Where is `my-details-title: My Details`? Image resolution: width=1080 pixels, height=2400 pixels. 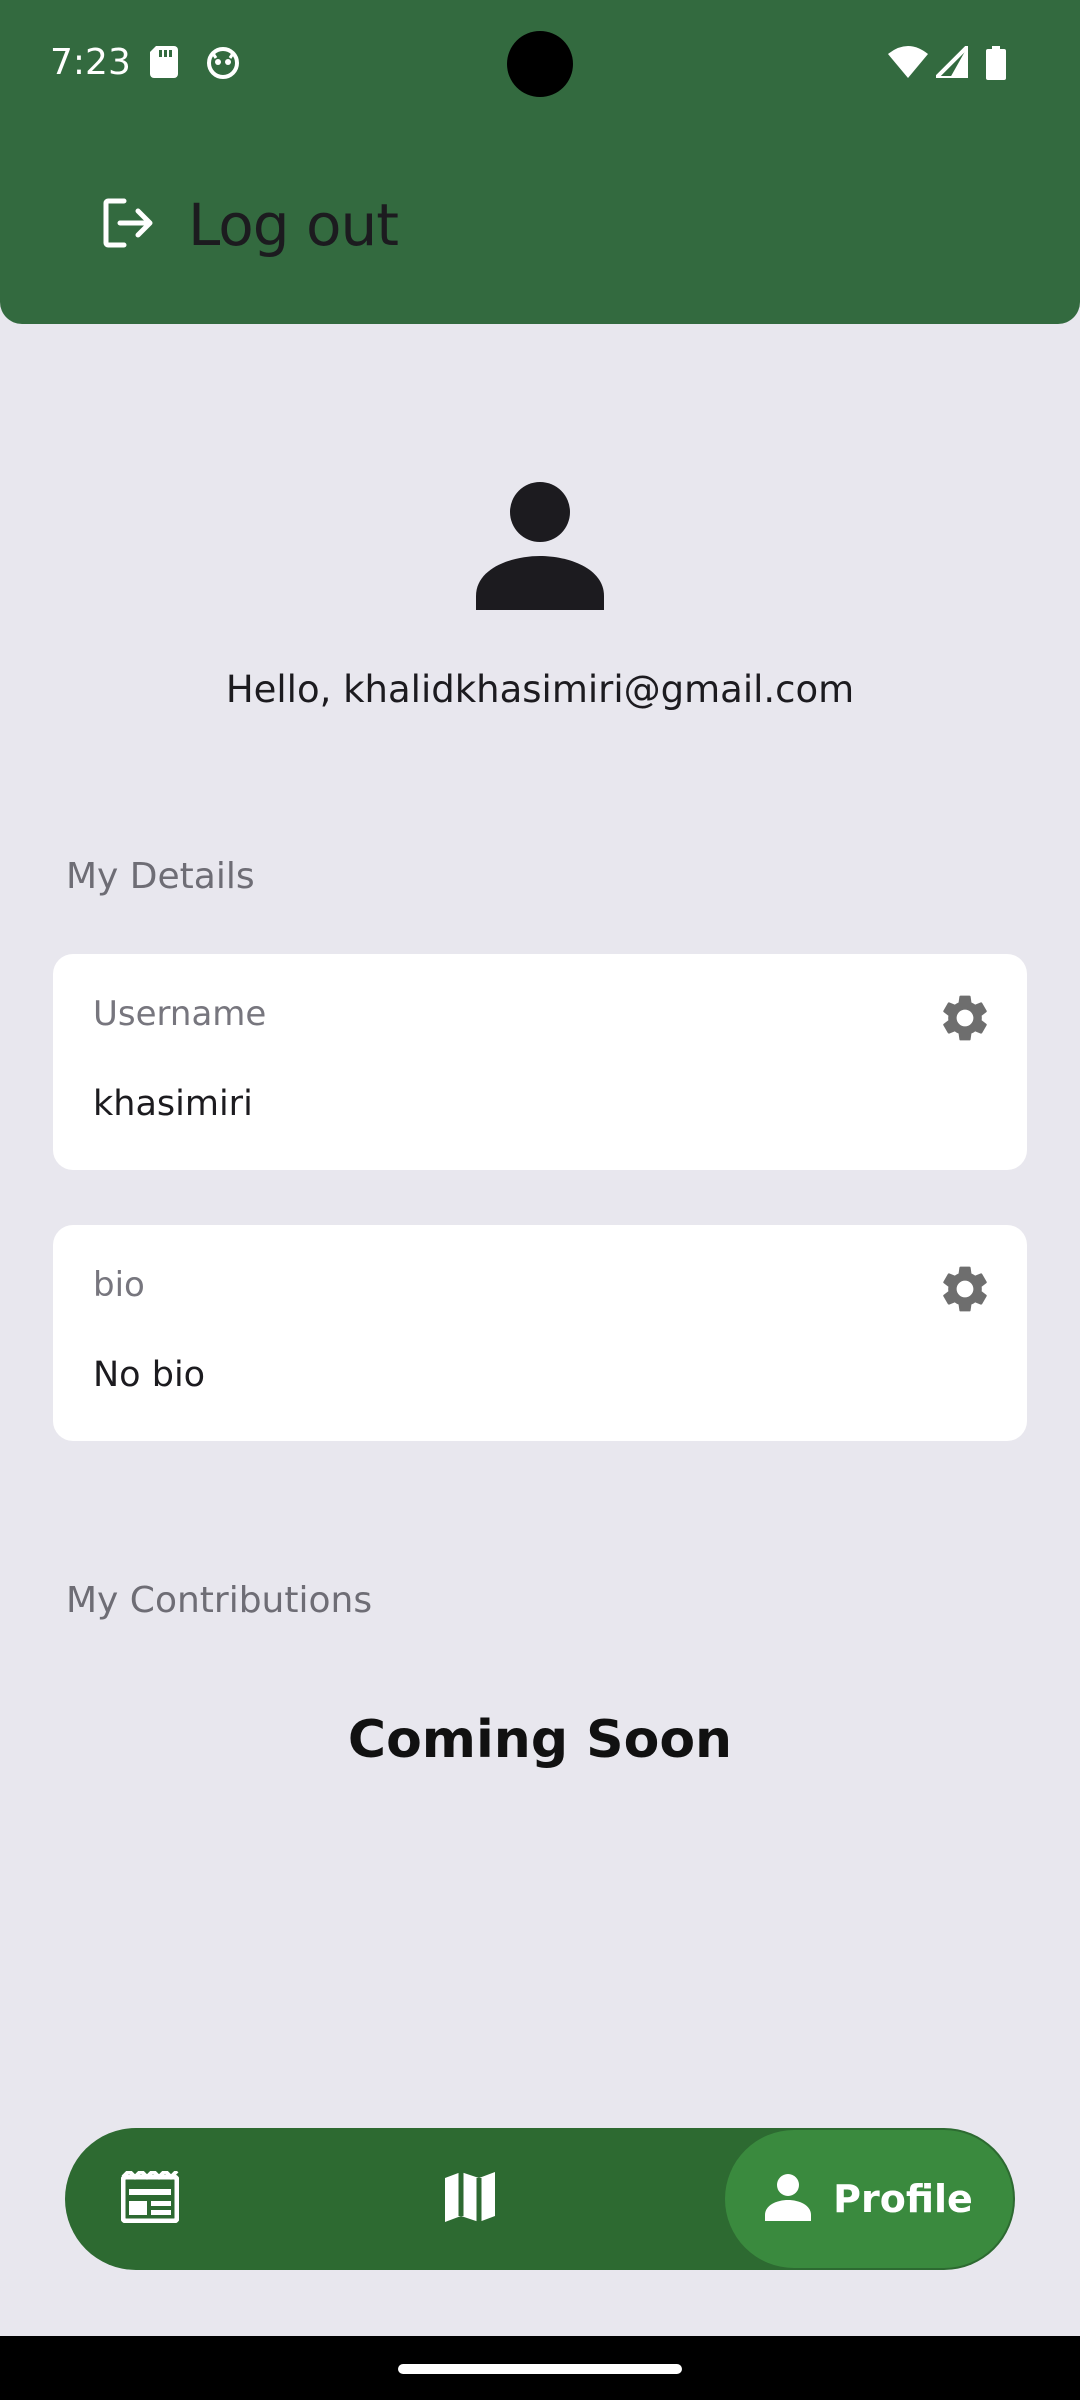 my-details-title: My Details is located at coordinates (160, 876).